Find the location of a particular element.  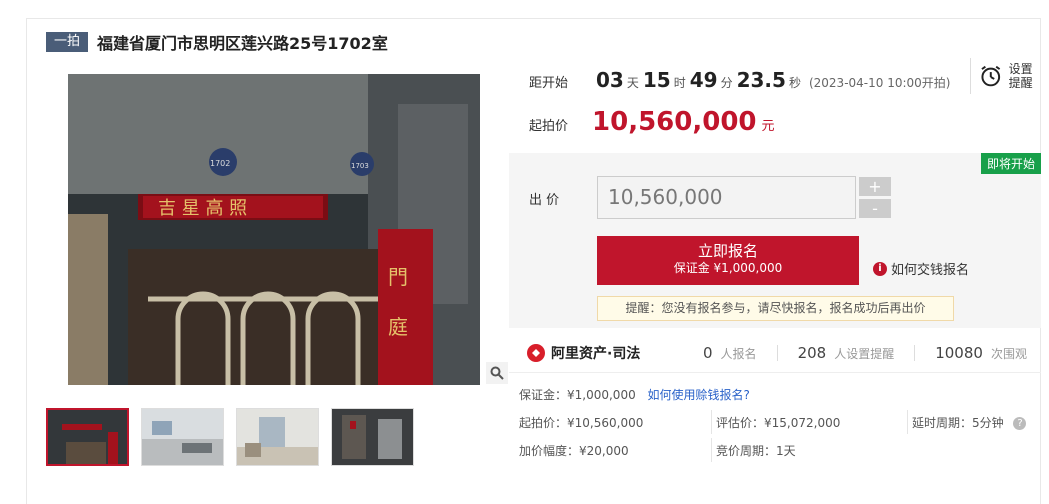

title-row: 一拍 福建省厦门市思明区莲兴路25号1702室 is located at coordinates (217, 42).